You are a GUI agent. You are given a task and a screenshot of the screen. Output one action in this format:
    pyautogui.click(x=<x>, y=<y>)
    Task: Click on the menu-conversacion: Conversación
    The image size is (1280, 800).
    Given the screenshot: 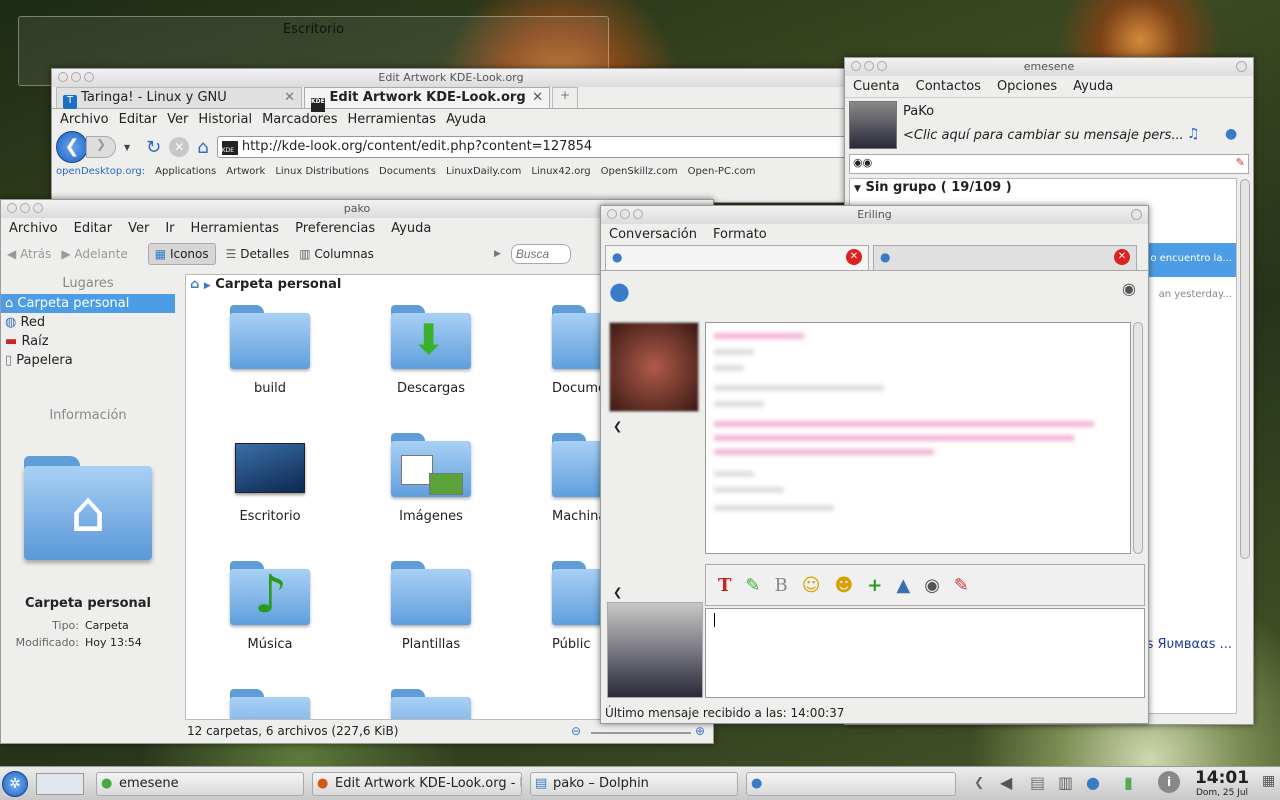 What is the action you would take?
    pyautogui.click(x=653, y=234)
    